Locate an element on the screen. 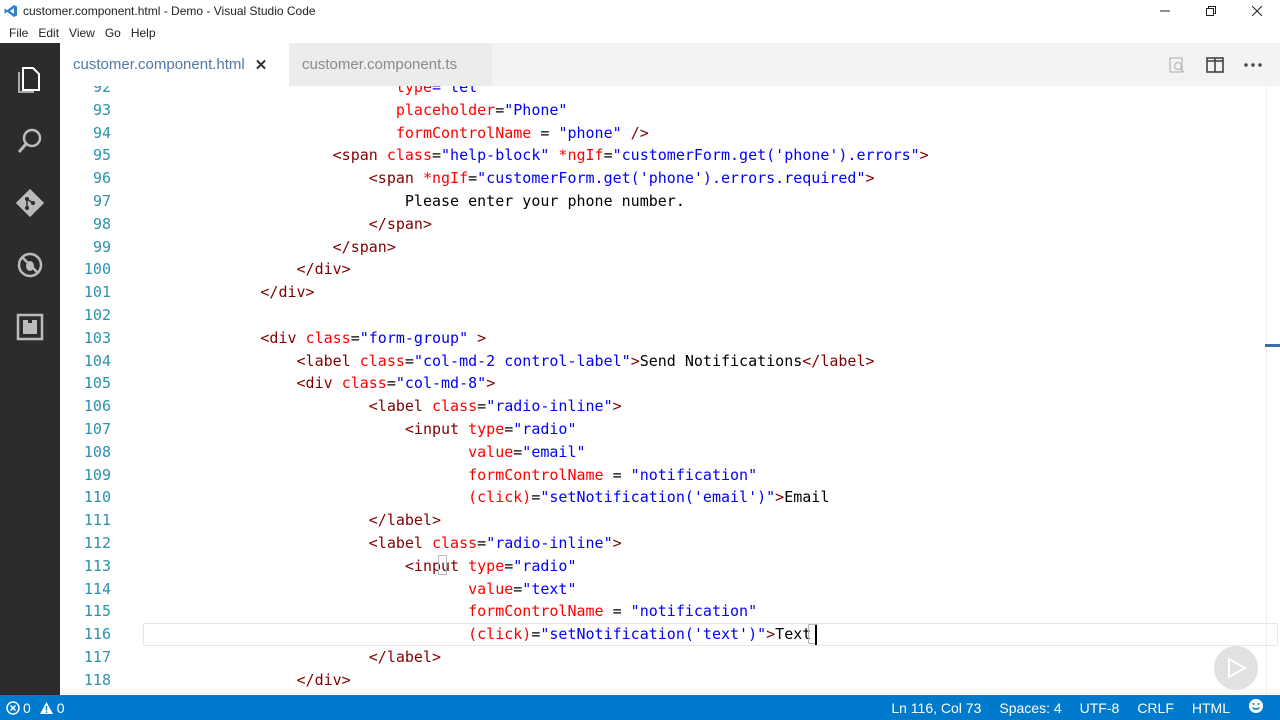 This screenshot has width=1280, height=720. line-number: 110 is located at coordinates (97, 497).